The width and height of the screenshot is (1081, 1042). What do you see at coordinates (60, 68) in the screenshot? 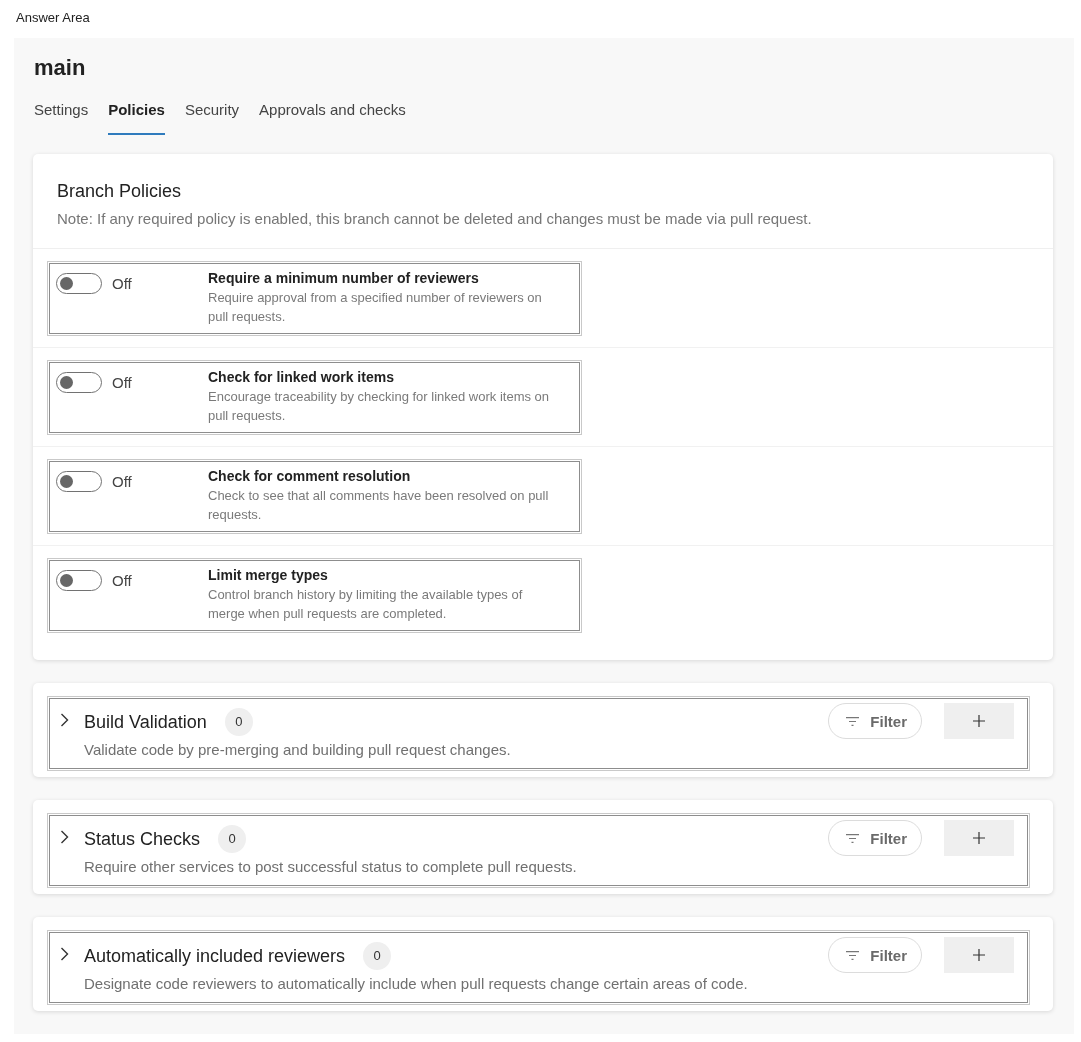
I see `branch-title: main` at bounding box center [60, 68].